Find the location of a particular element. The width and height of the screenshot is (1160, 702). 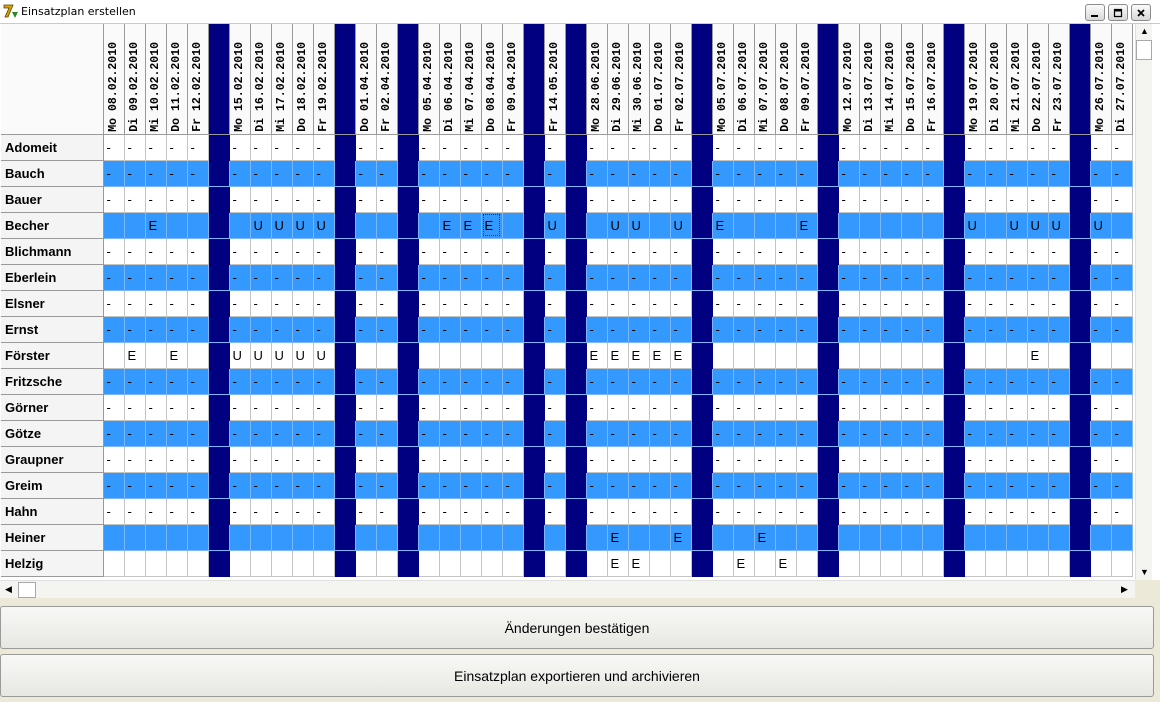

employee-name: Heiner is located at coordinates (52, 537).